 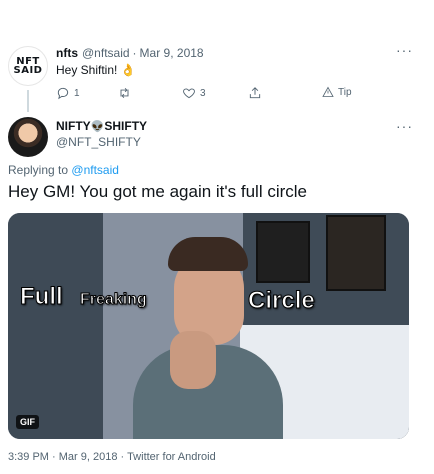 I want to click on gif-person-hair, so click(x=208, y=254).